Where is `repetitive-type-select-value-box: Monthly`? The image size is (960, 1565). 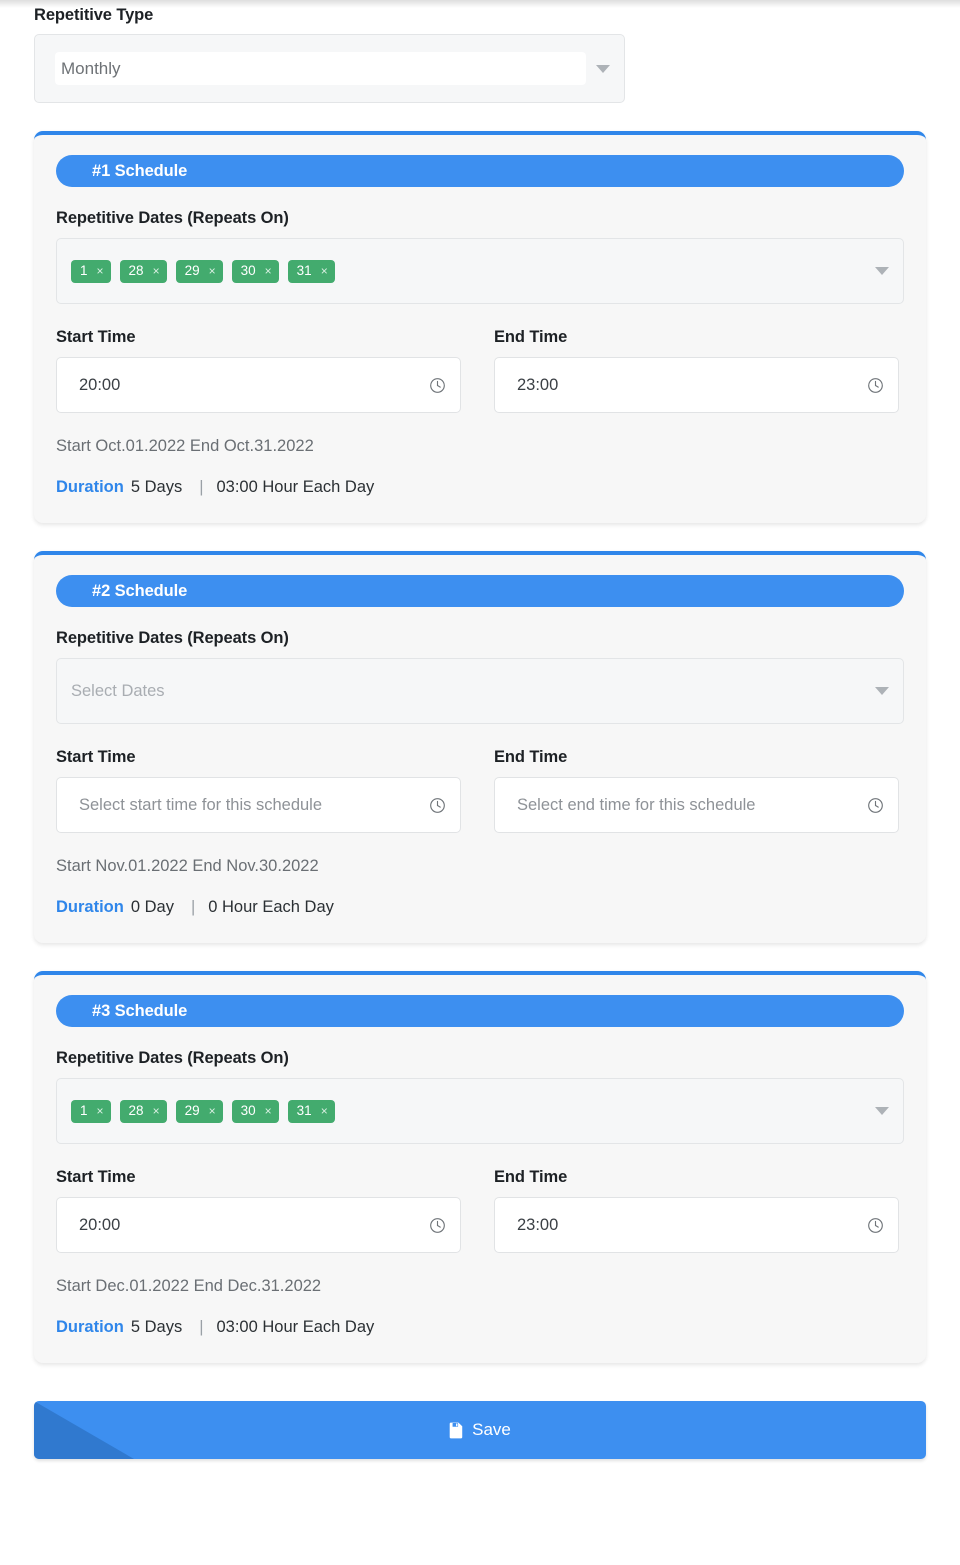 repetitive-type-select-value-box: Monthly is located at coordinates (320, 68).